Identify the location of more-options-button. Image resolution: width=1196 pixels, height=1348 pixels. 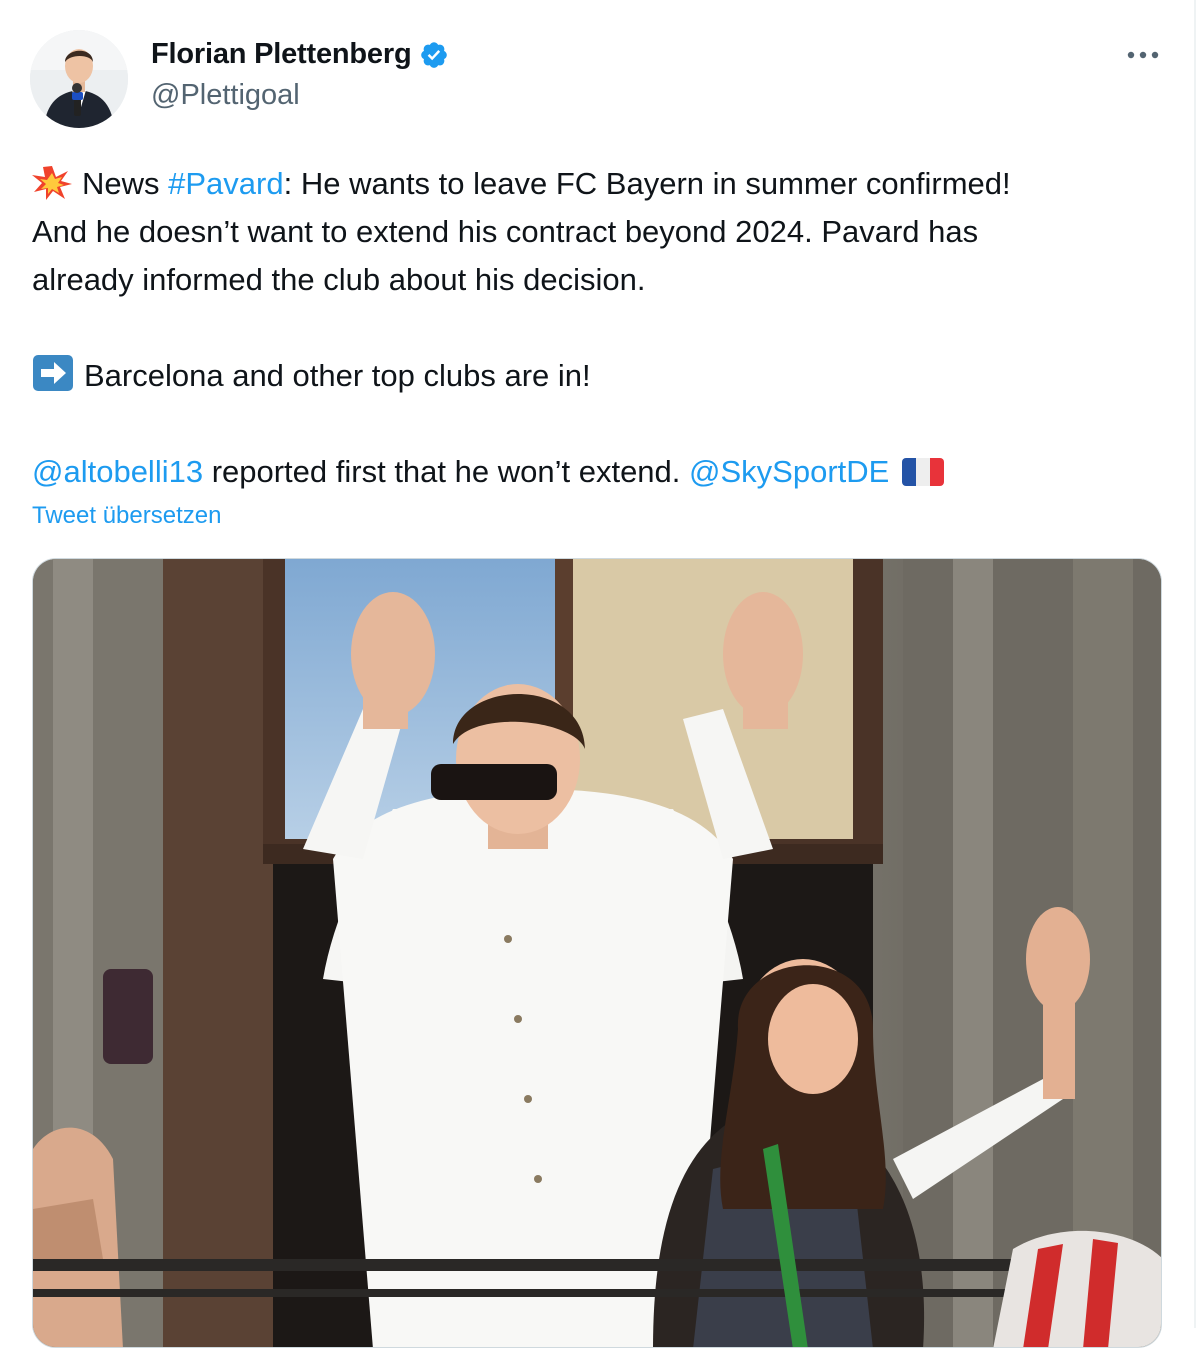
(1143, 55).